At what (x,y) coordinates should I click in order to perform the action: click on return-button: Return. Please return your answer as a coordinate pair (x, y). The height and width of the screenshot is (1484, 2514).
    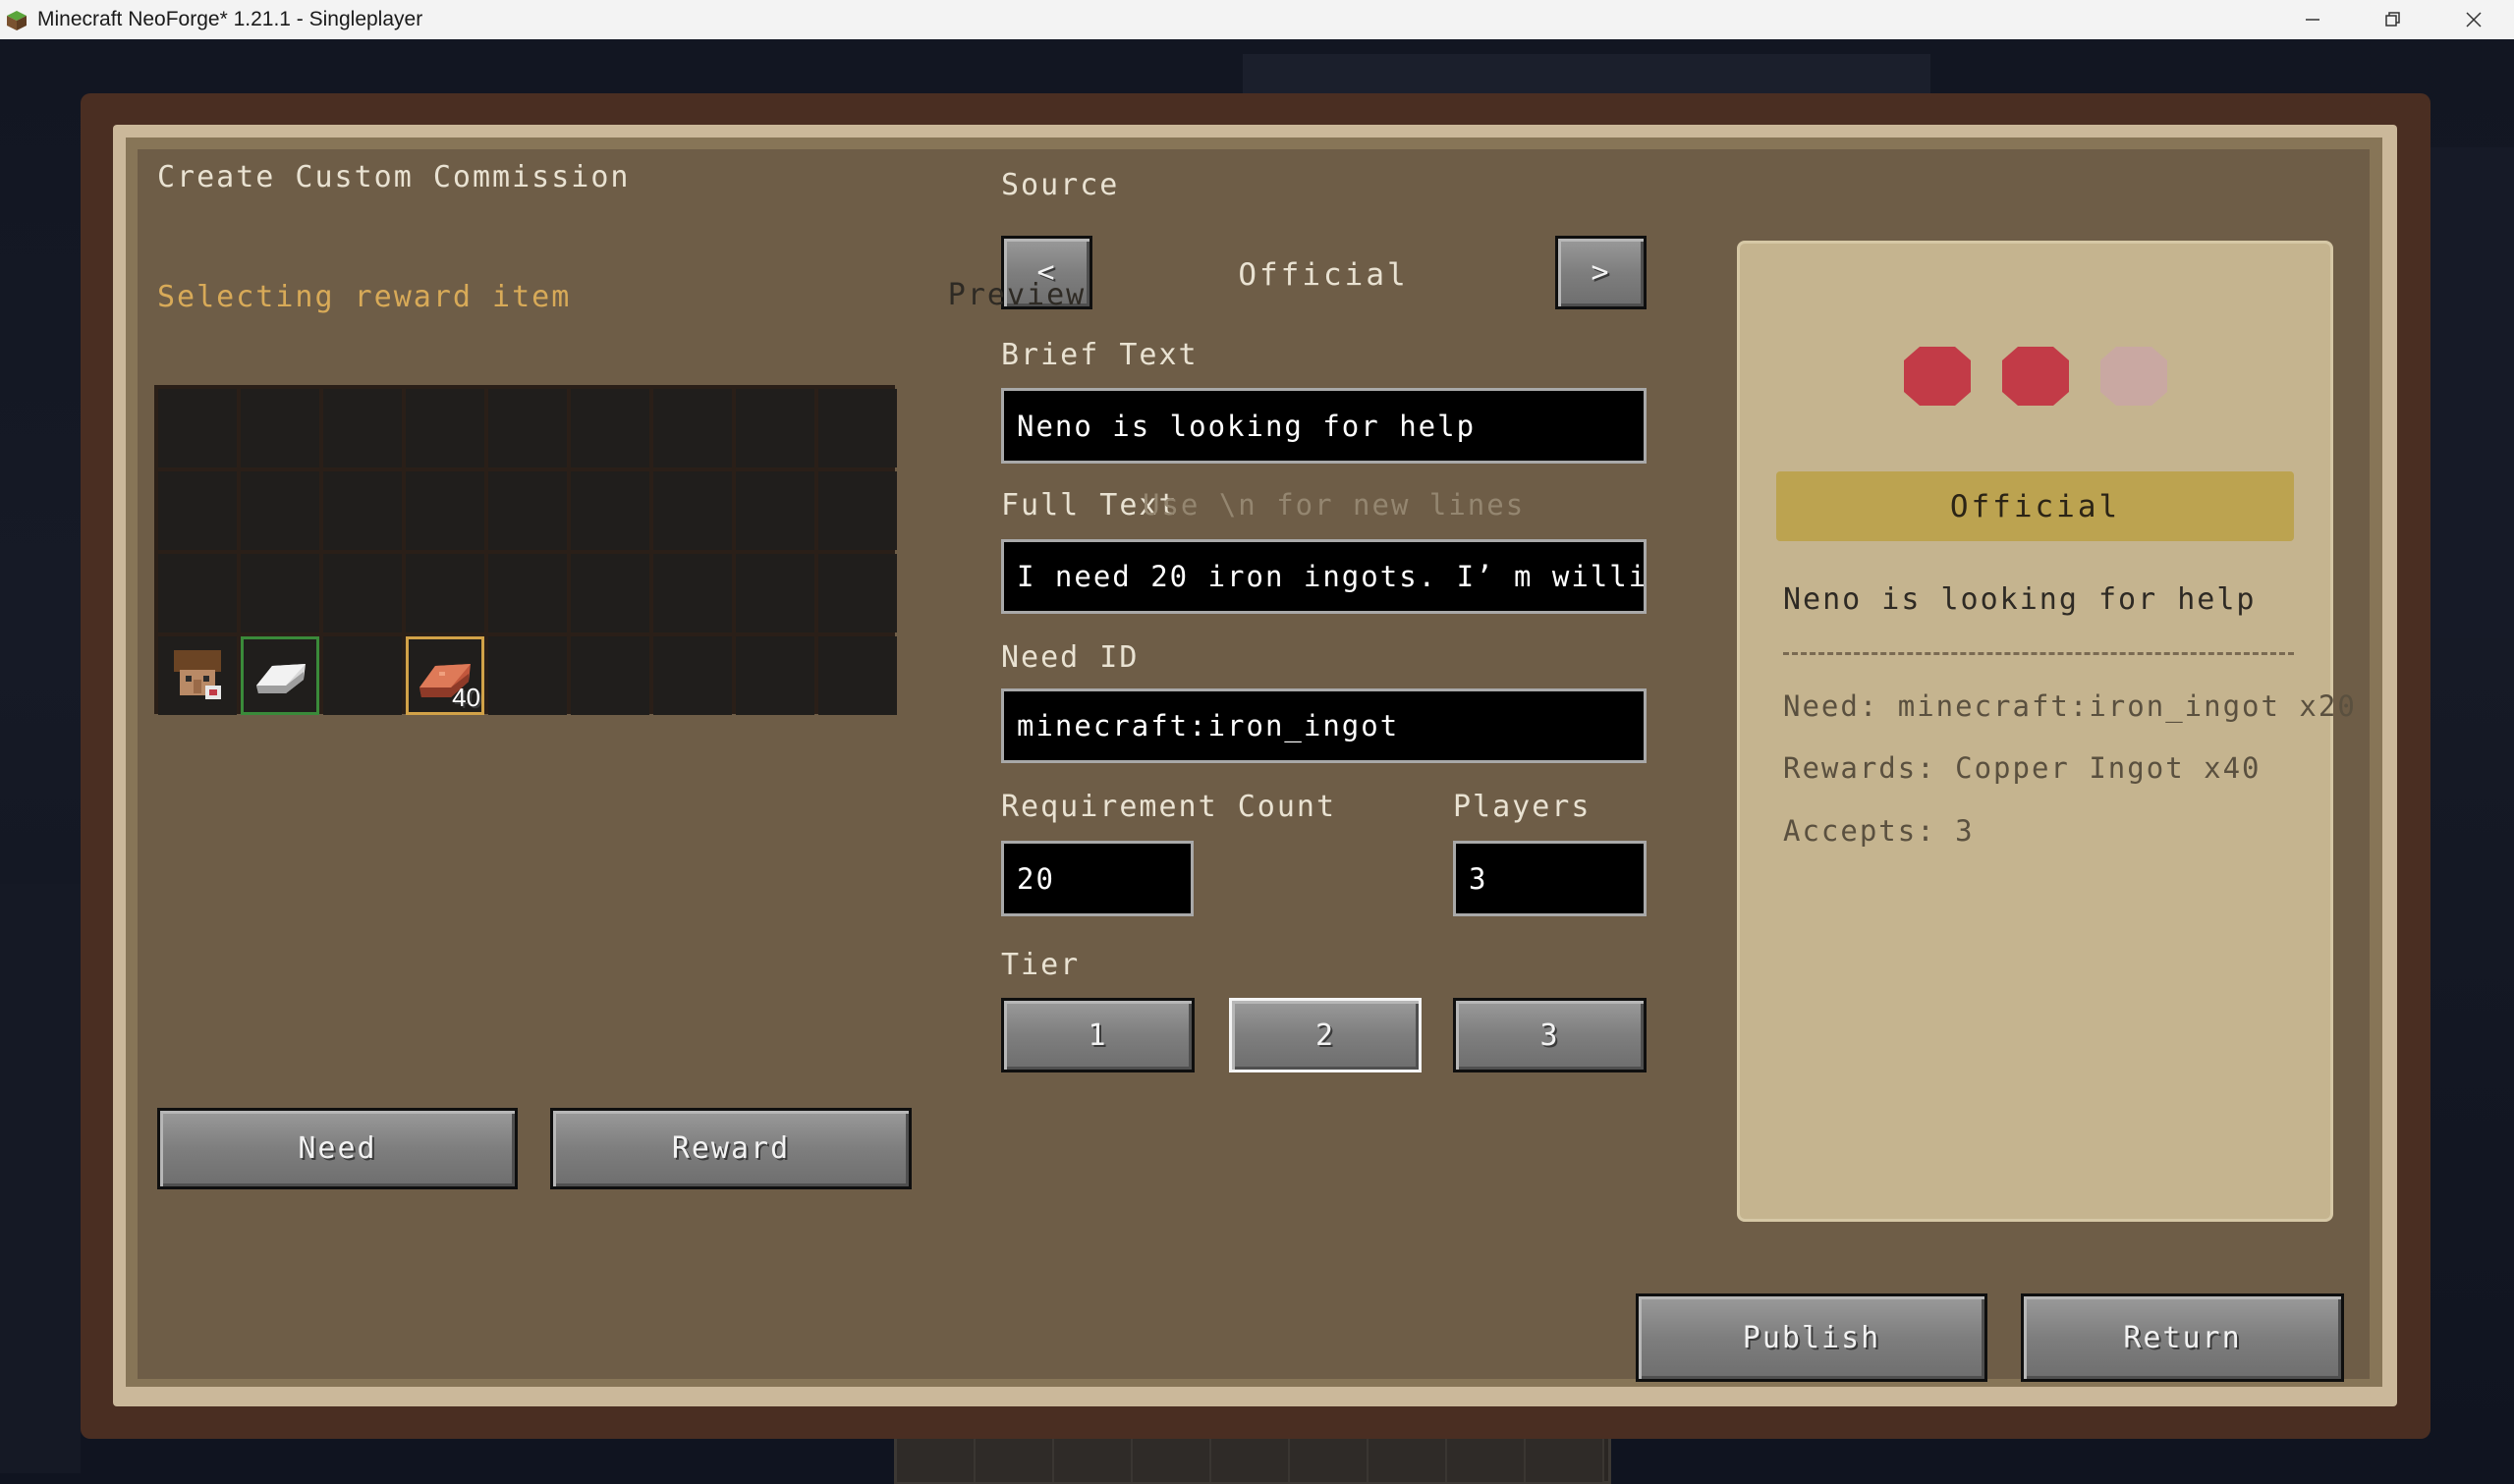
    Looking at the image, I should click on (2182, 1337).